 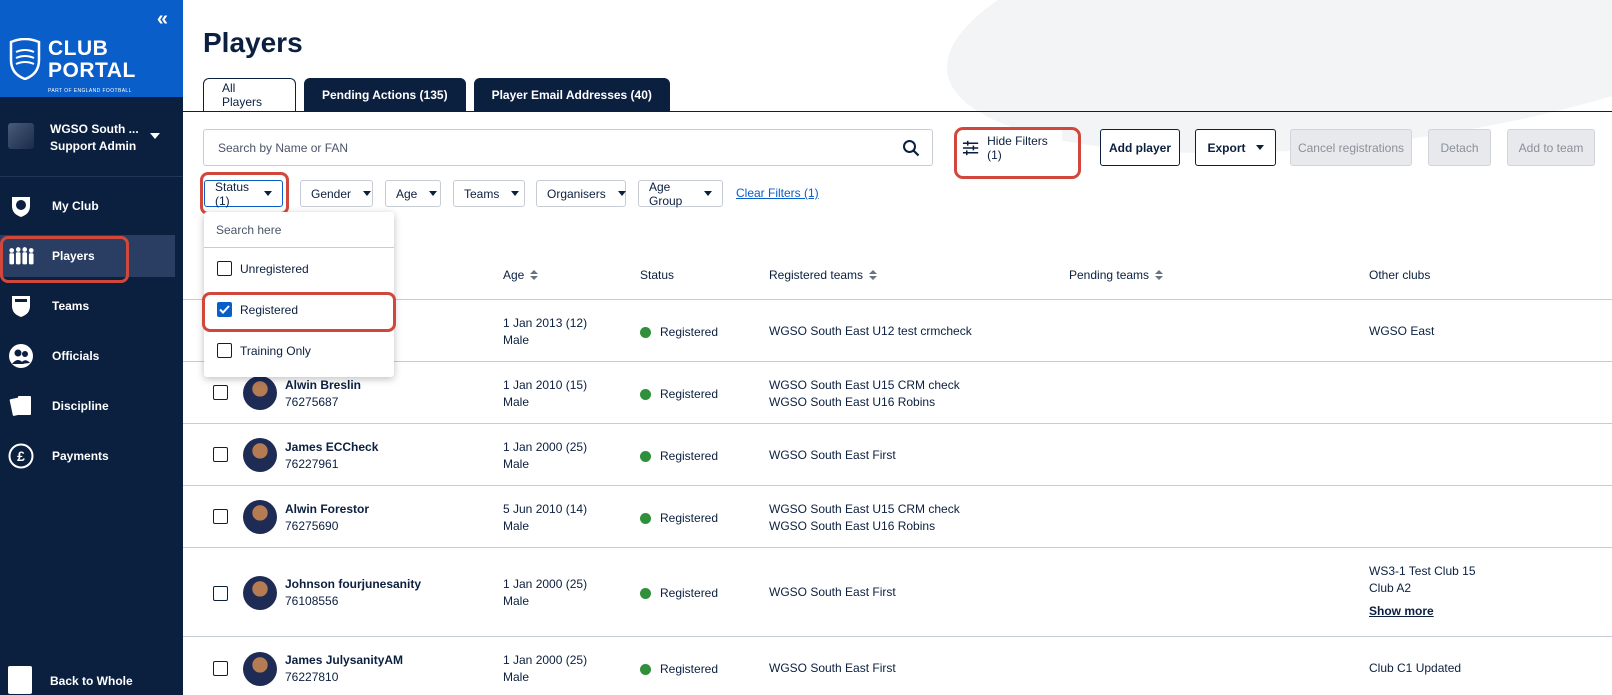 What do you see at coordinates (296, 229) in the screenshot?
I see `dropdown-search-input` at bounding box center [296, 229].